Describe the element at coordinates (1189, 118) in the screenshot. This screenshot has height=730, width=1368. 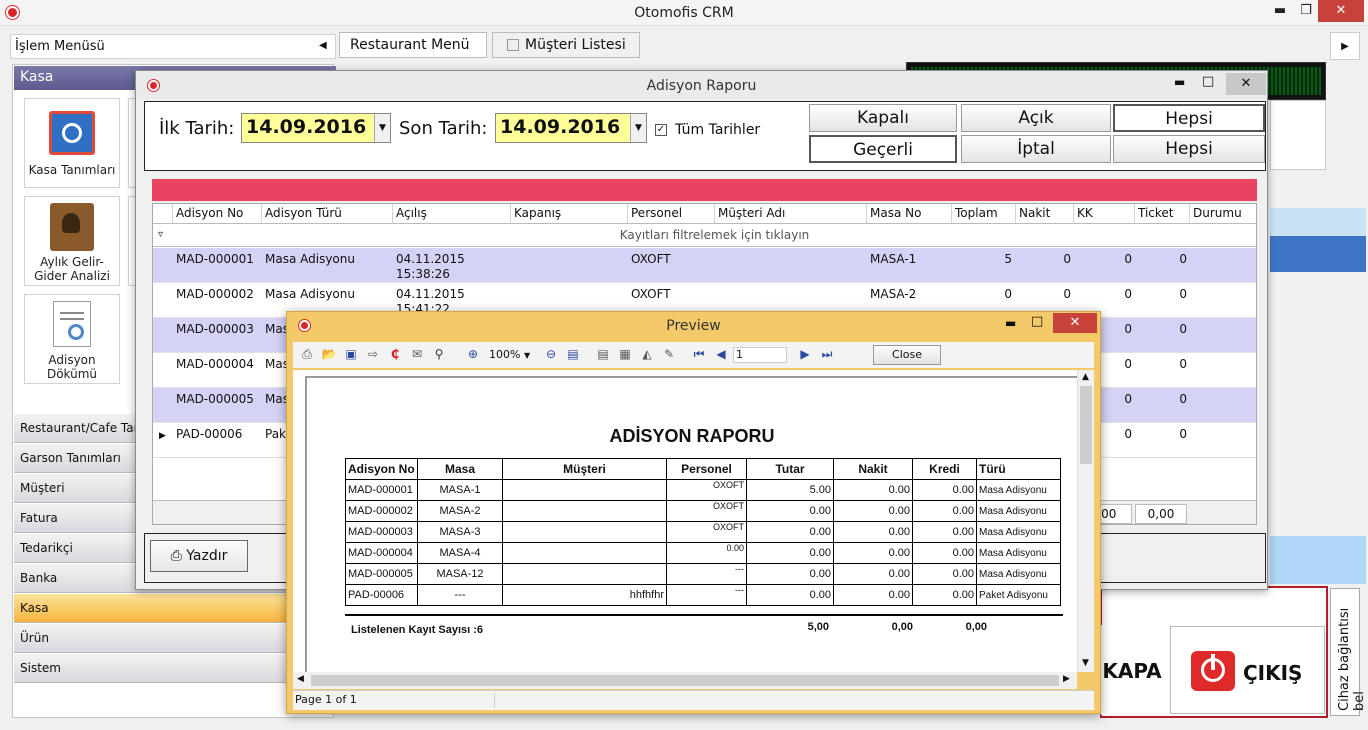
I see `status-all-button: Hepsi` at that location.